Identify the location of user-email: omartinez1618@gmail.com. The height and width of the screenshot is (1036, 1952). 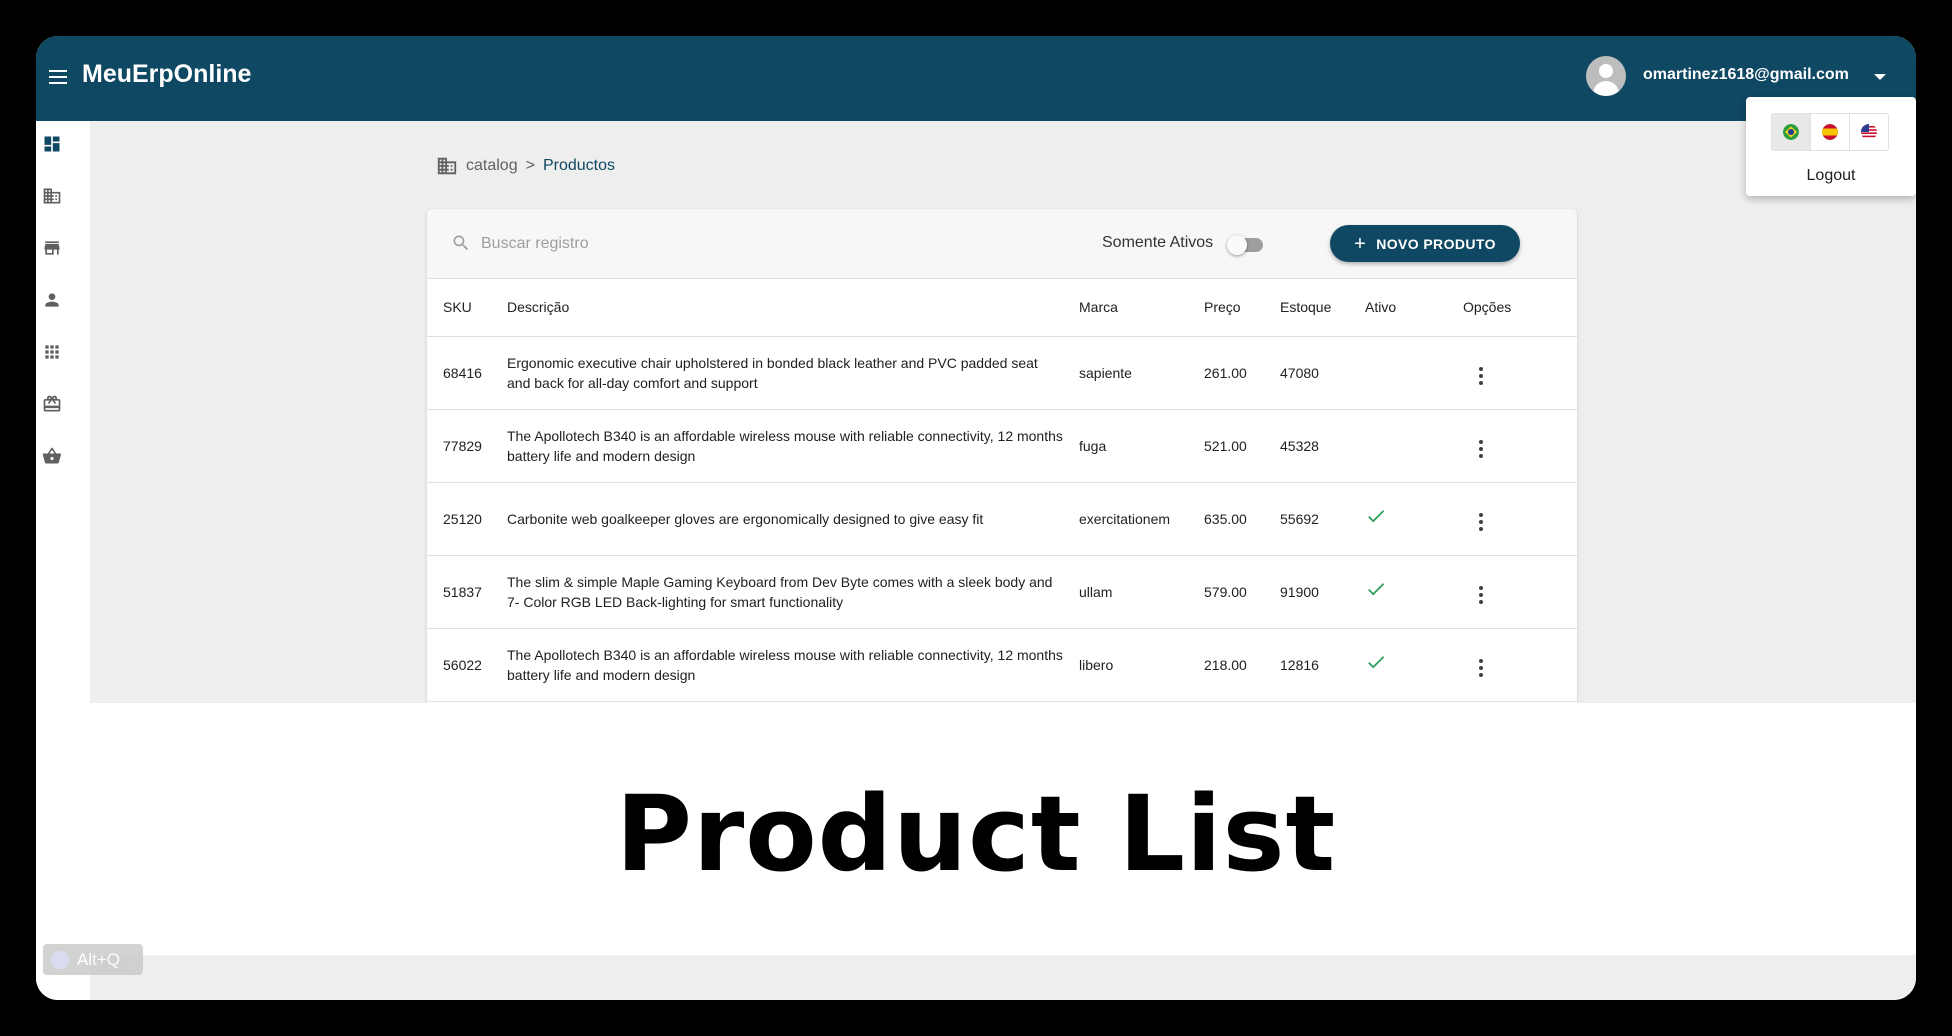
(1746, 75).